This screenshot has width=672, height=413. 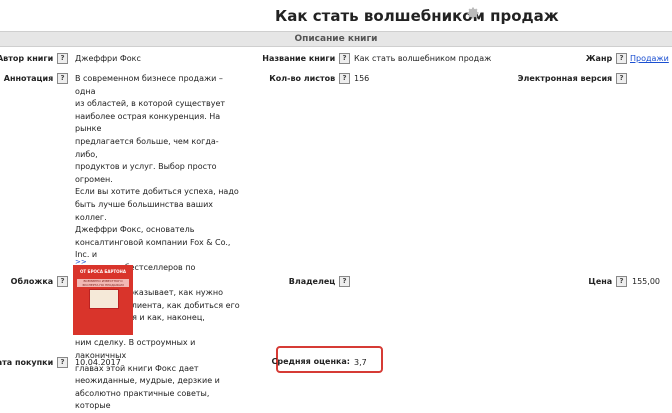 I want to click on genre-link: Продажи, so click(x=649, y=58).